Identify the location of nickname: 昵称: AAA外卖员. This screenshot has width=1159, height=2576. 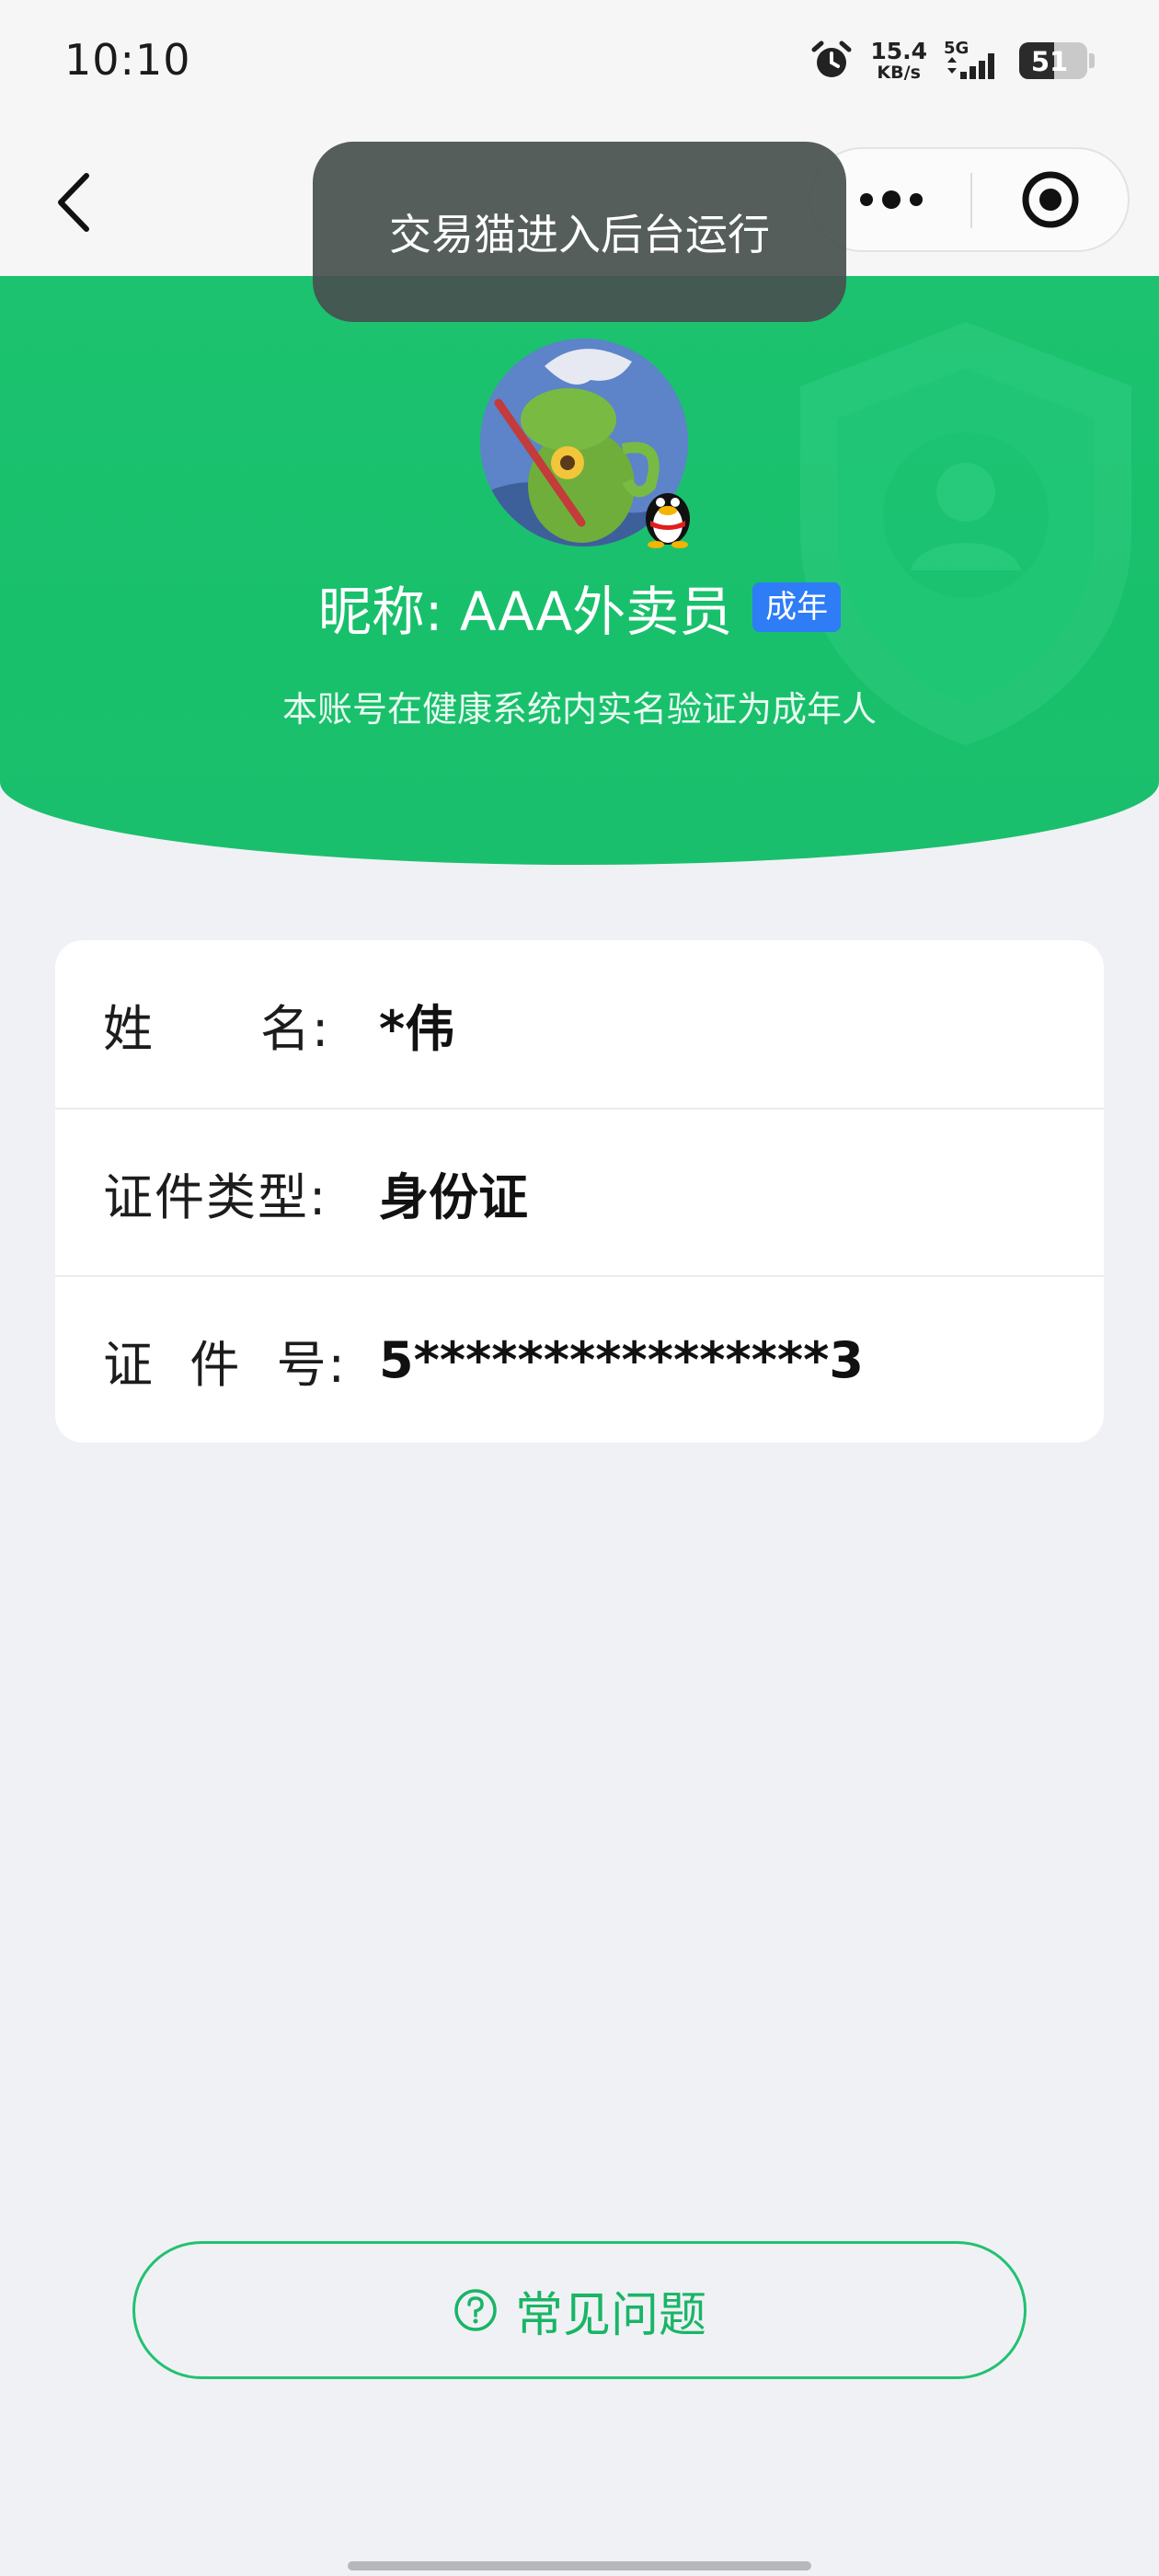
(525, 612).